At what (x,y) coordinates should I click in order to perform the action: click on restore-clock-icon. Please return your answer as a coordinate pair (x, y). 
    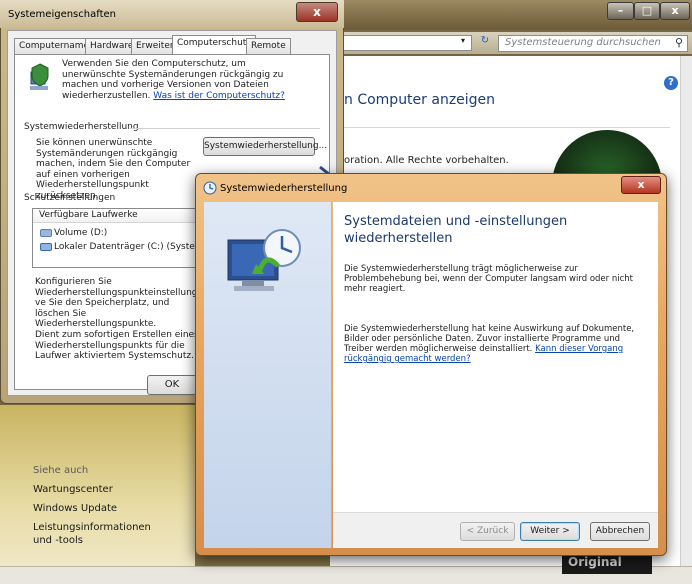
    Looking at the image, I should click on (264, 260).